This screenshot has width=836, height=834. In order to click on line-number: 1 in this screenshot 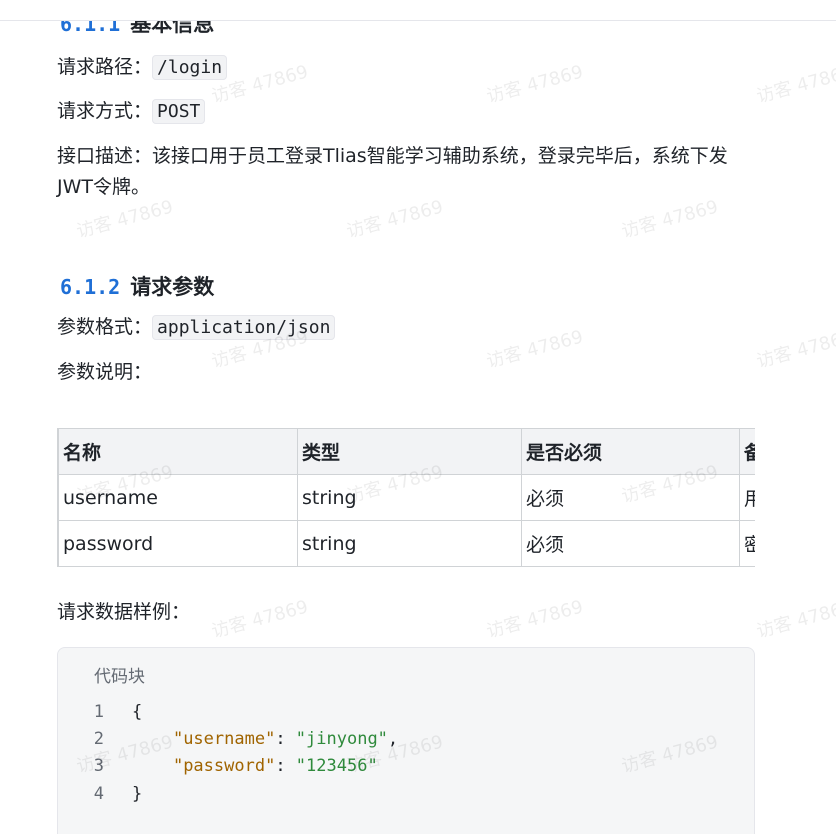, I will do `click(98, 712)`.